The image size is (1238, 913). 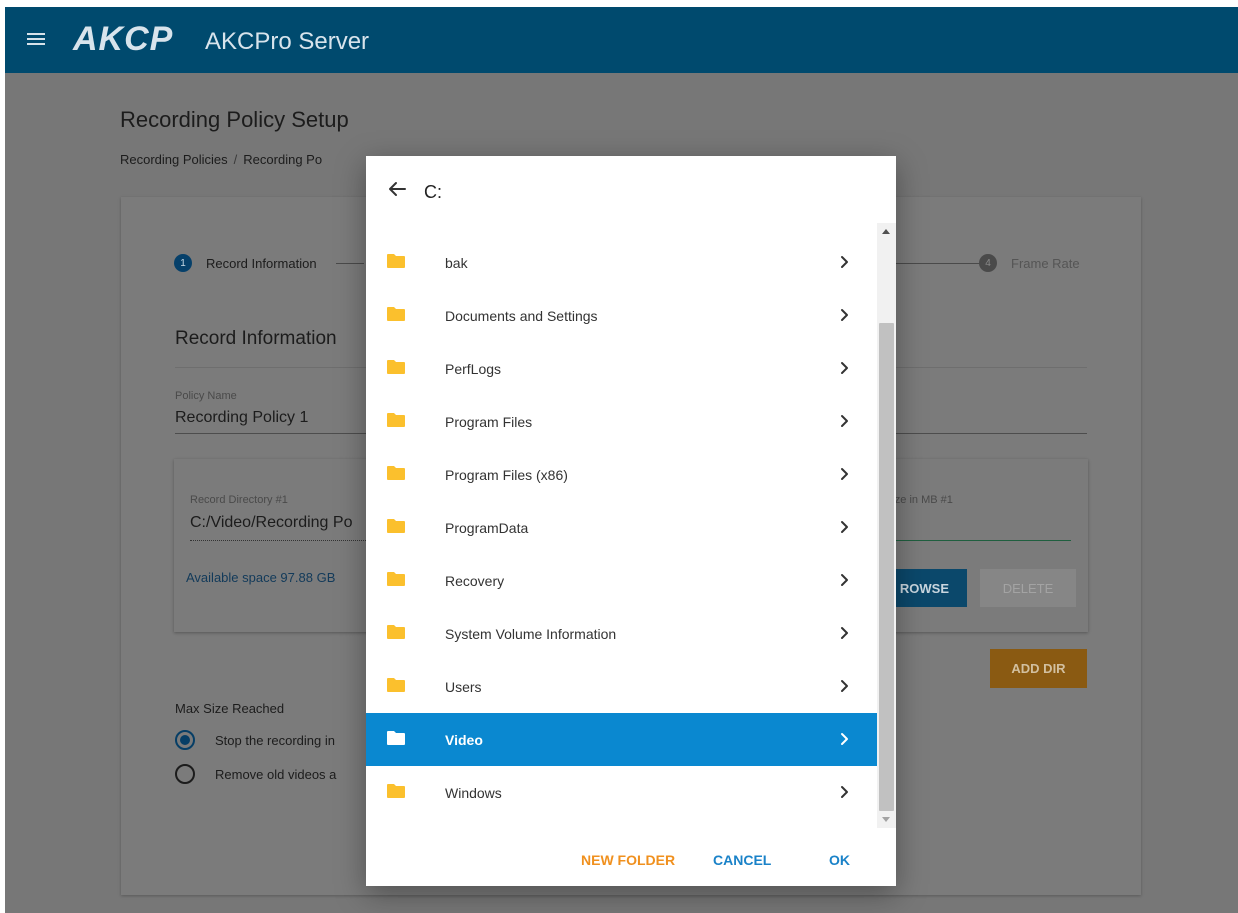 I want to click on folder-row: Windows, so click(x=621, y=792).